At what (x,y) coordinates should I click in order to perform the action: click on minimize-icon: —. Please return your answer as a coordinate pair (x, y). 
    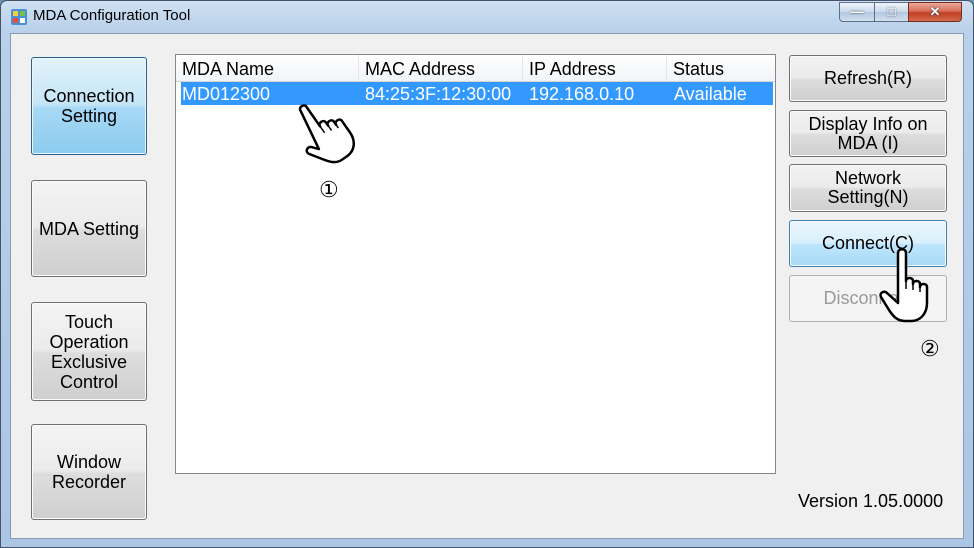
    Looking at the image, I should click on (857, 11).